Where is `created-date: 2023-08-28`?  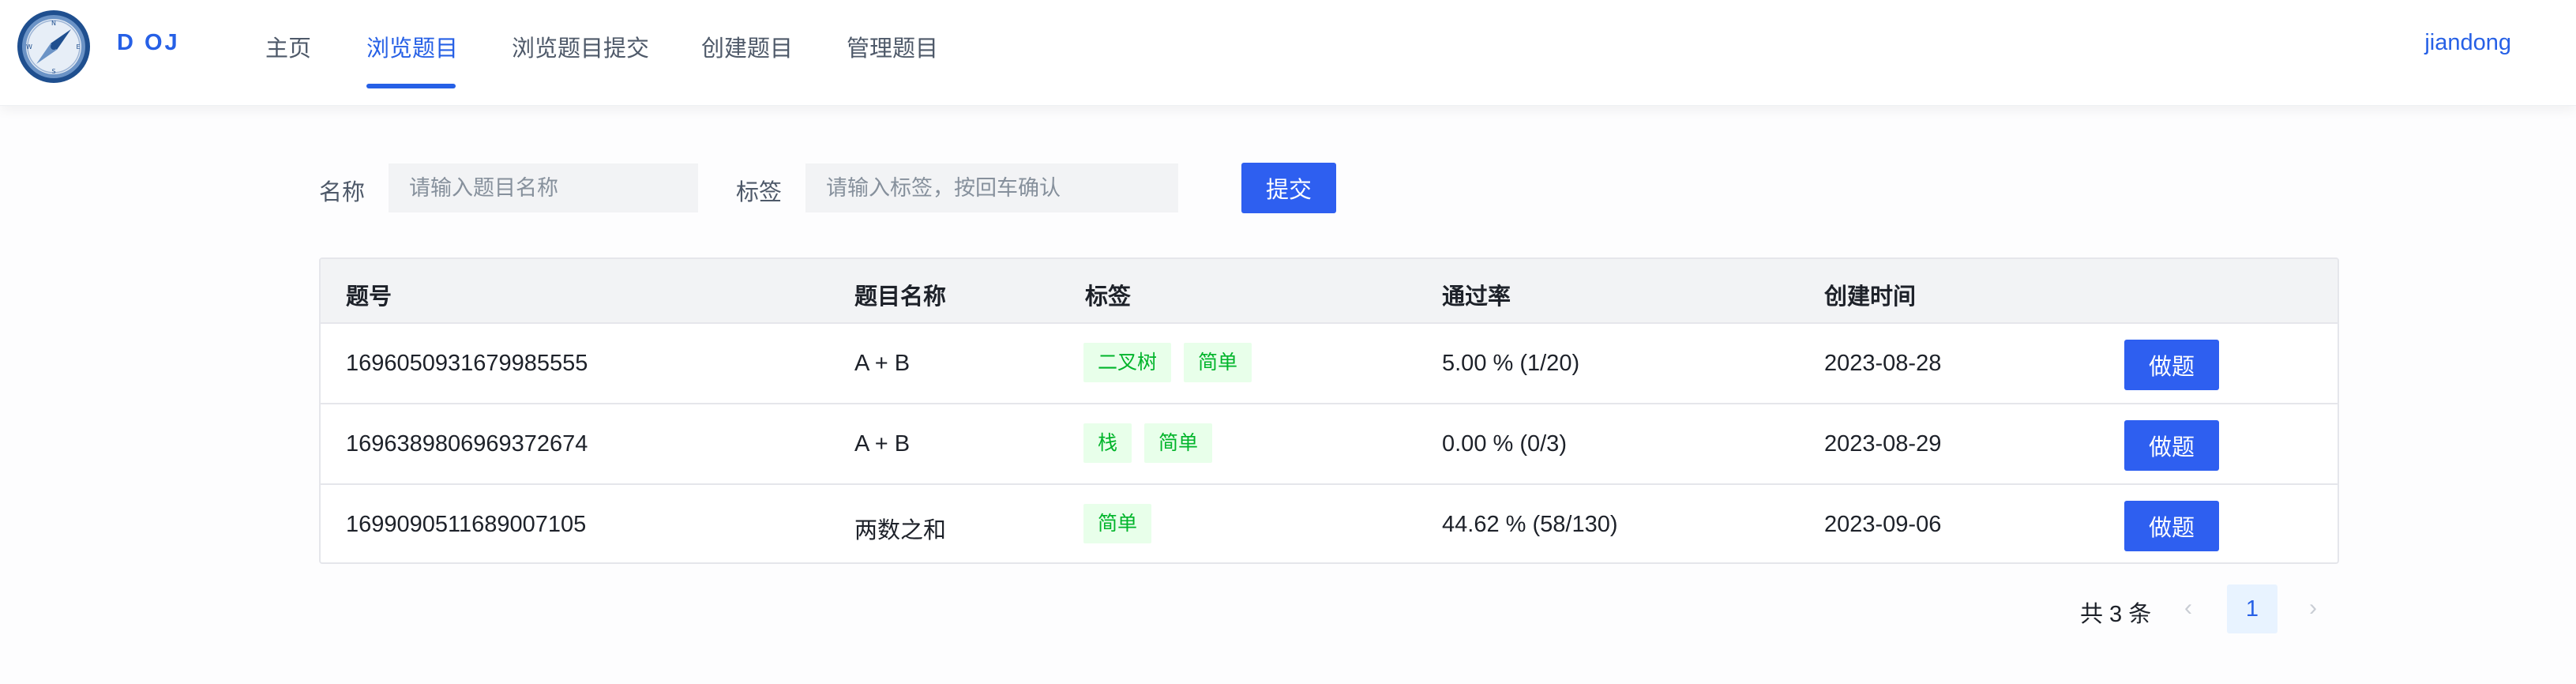 created-date: 2023-08-28 is located at coordinates (1883, 363).